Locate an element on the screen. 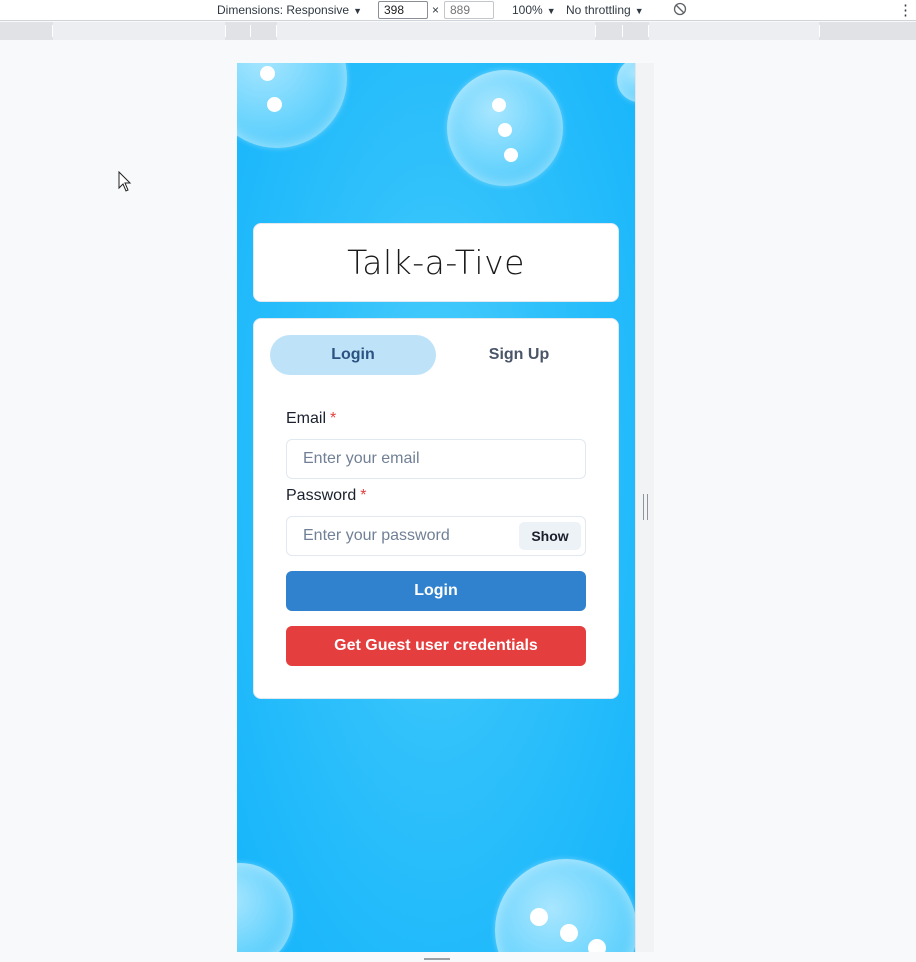  throttling-label: No throttling is located at coordinates (598, 10).